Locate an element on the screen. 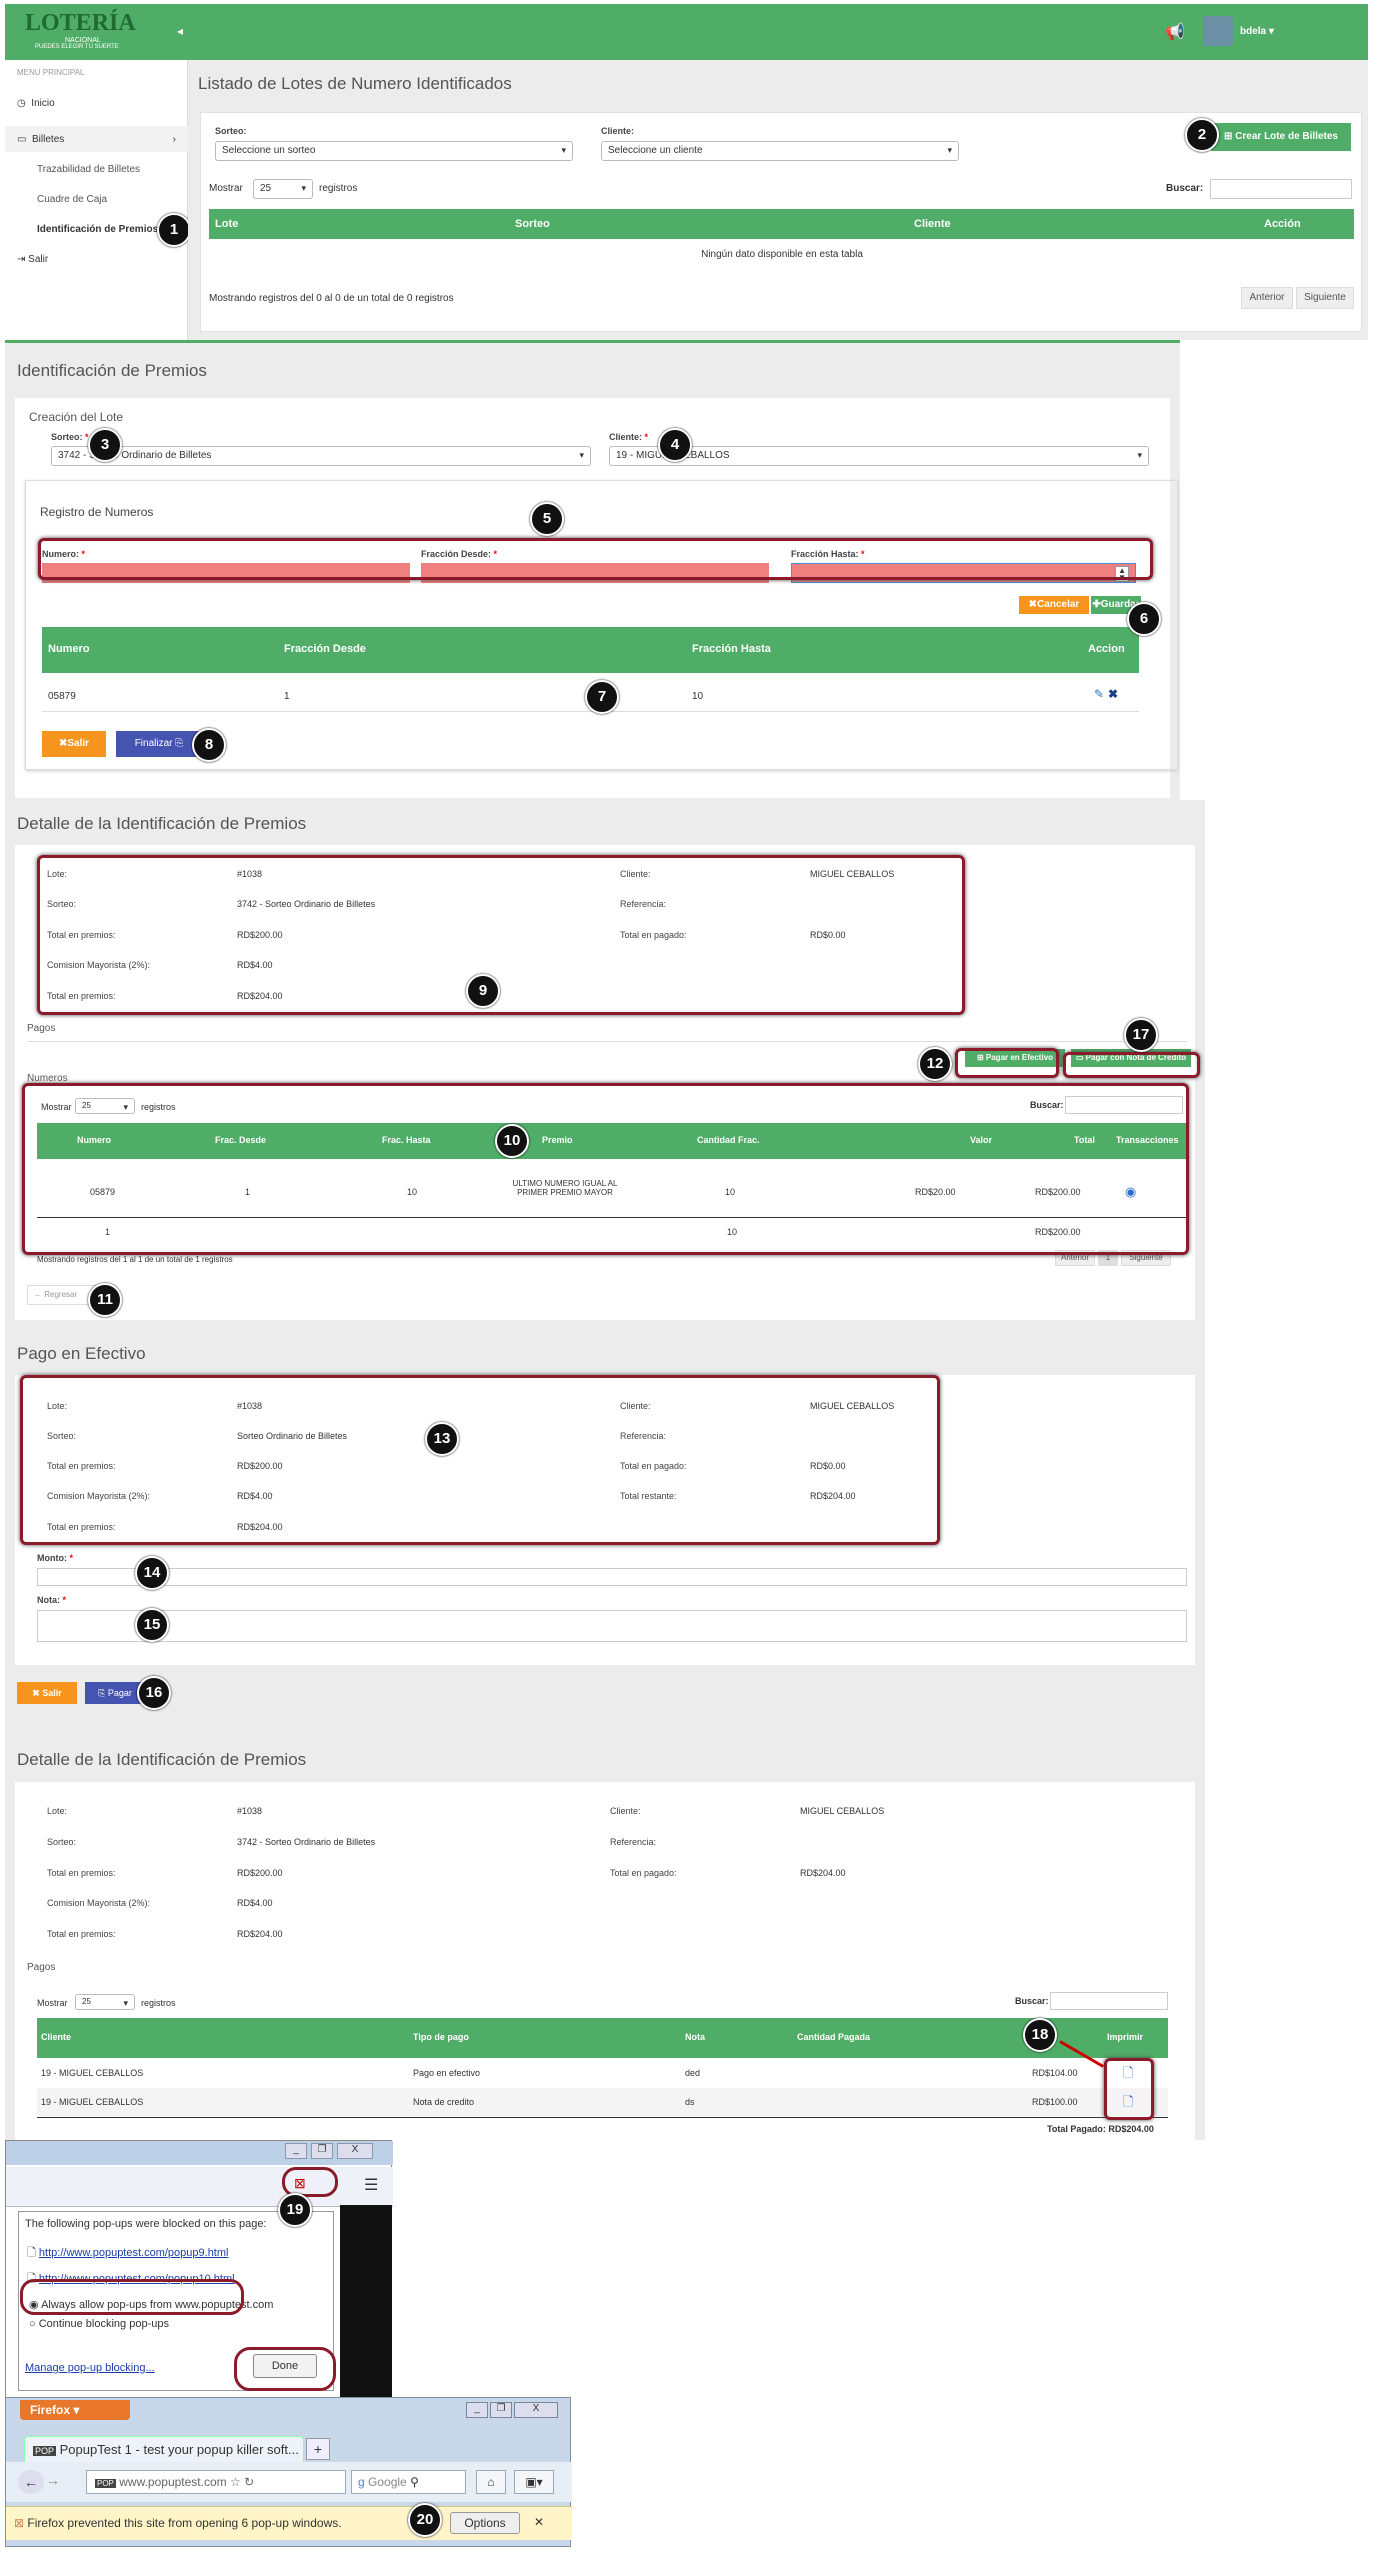  sidebar-item-billetes: ▭ Billetes › is located at coordinates (96, 139).